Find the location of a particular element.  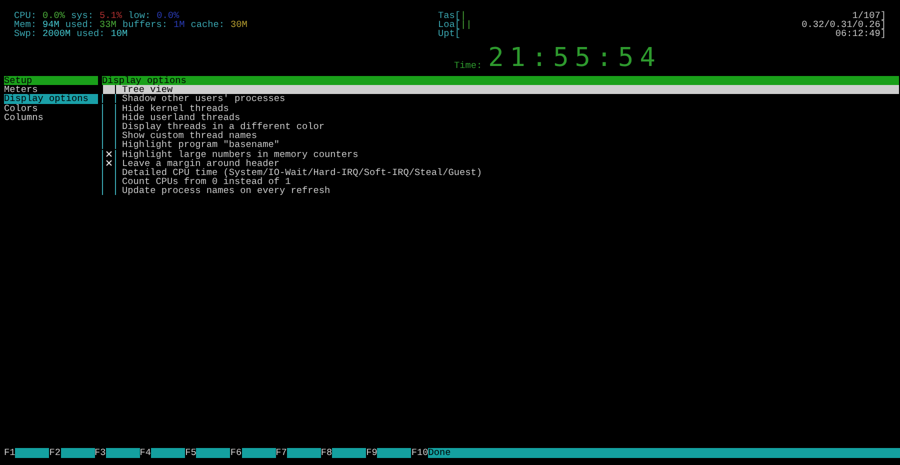

meter-value: 06:12:49] is located at coordinates (860, 34).